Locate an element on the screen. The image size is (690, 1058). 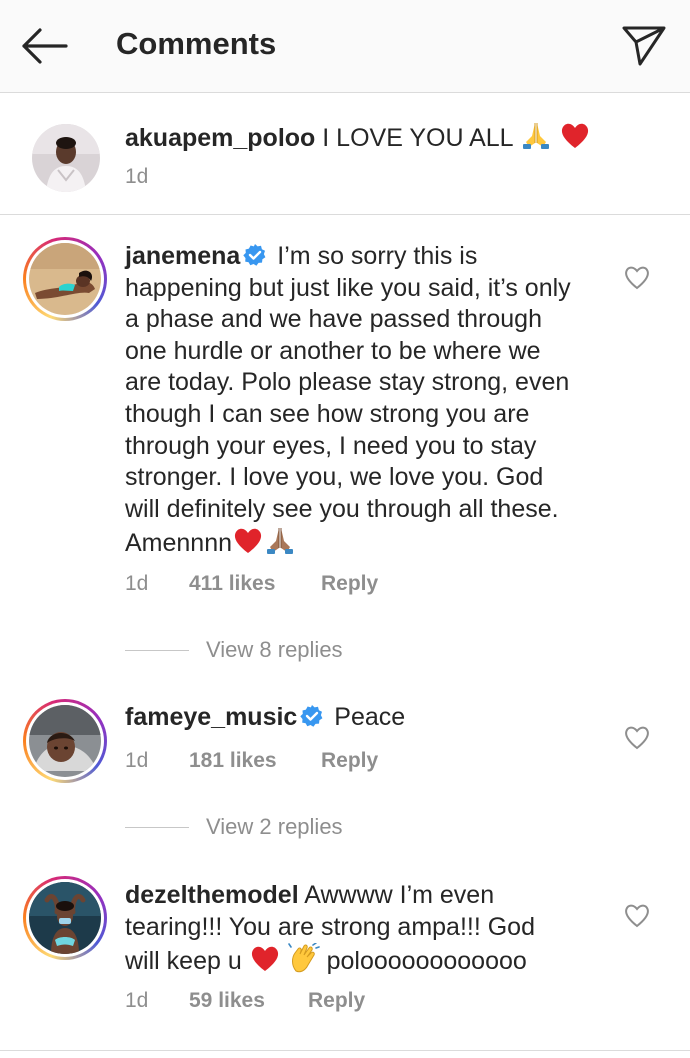
comment-line: through your eyes, I need you to stay is located at coordinates (331, 445).